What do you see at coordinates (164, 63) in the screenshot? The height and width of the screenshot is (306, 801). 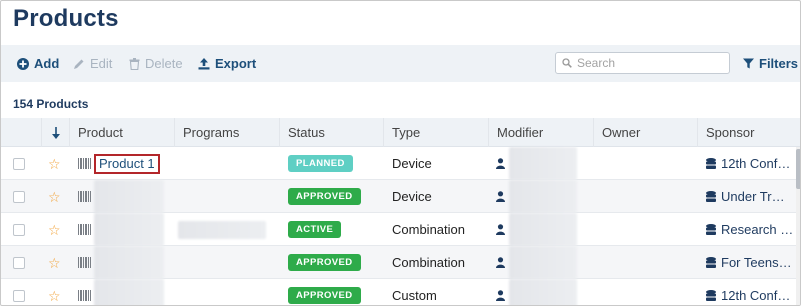 I see `delete-label: Delete` at bounding box center [164, 63].